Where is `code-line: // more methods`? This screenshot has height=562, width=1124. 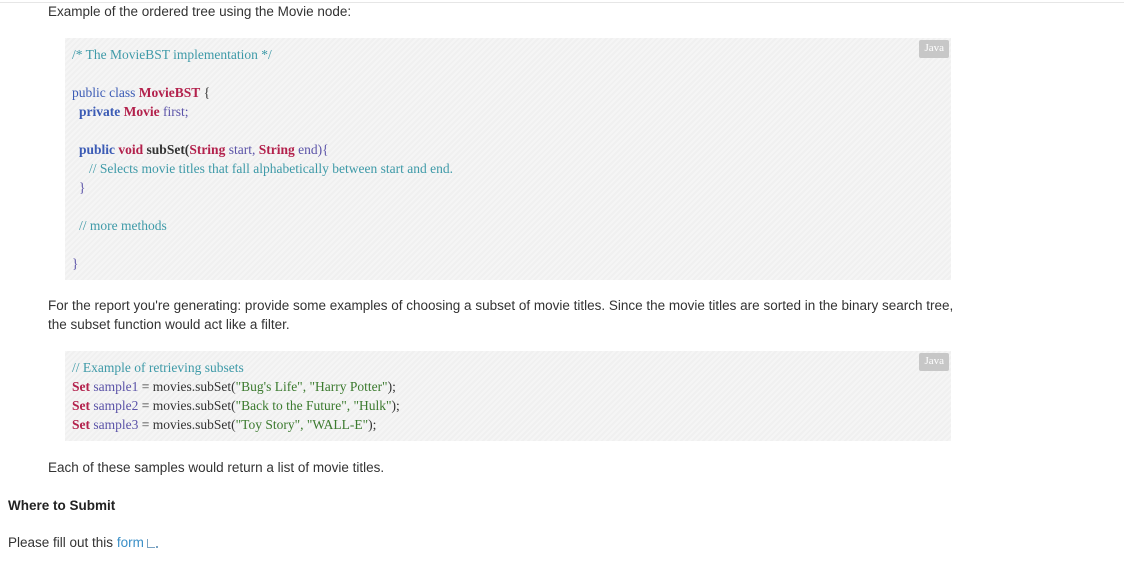
code-line: // more methods is located at coordinates (123, 225).